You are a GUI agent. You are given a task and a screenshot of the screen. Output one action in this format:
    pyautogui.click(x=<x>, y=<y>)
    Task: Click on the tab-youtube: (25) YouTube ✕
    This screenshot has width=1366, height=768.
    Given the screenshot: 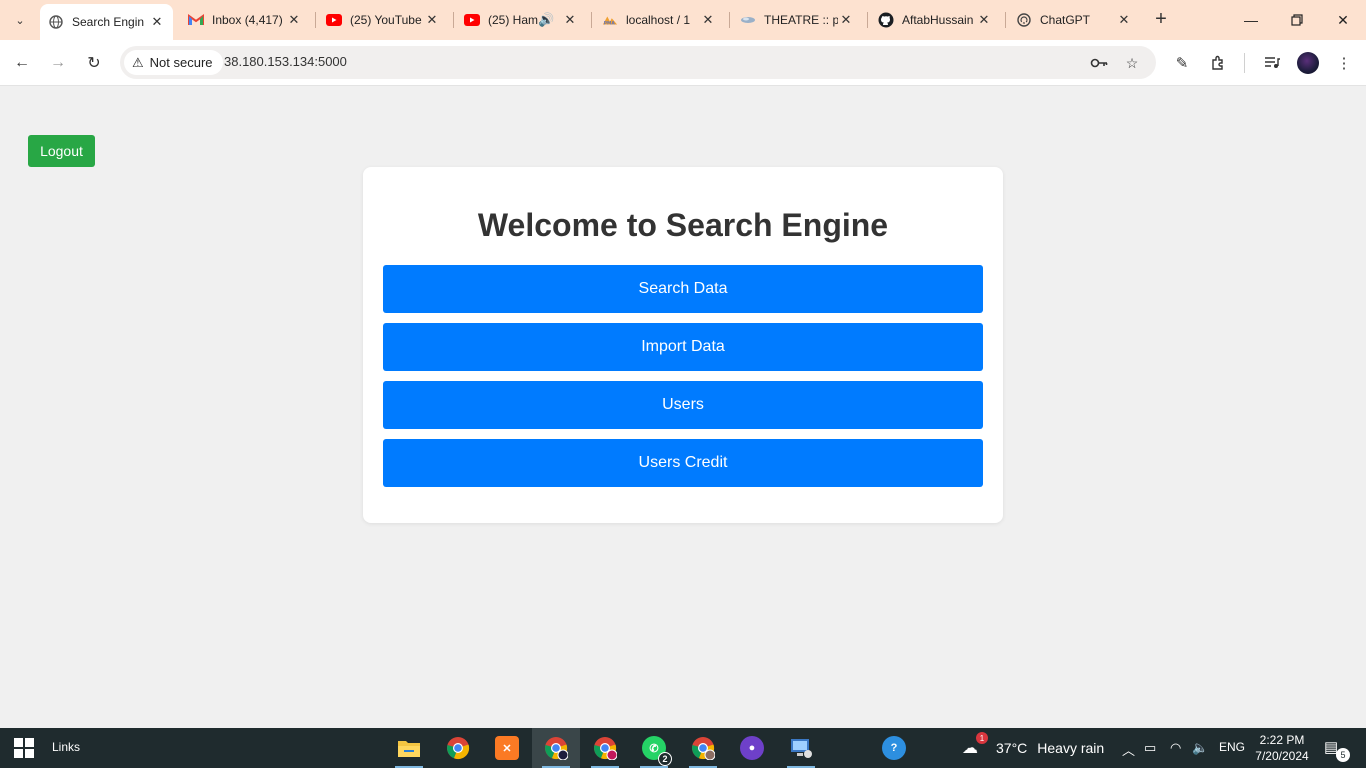 What is the action you would take?
    pyautogui.click(x=383, y=20)
    